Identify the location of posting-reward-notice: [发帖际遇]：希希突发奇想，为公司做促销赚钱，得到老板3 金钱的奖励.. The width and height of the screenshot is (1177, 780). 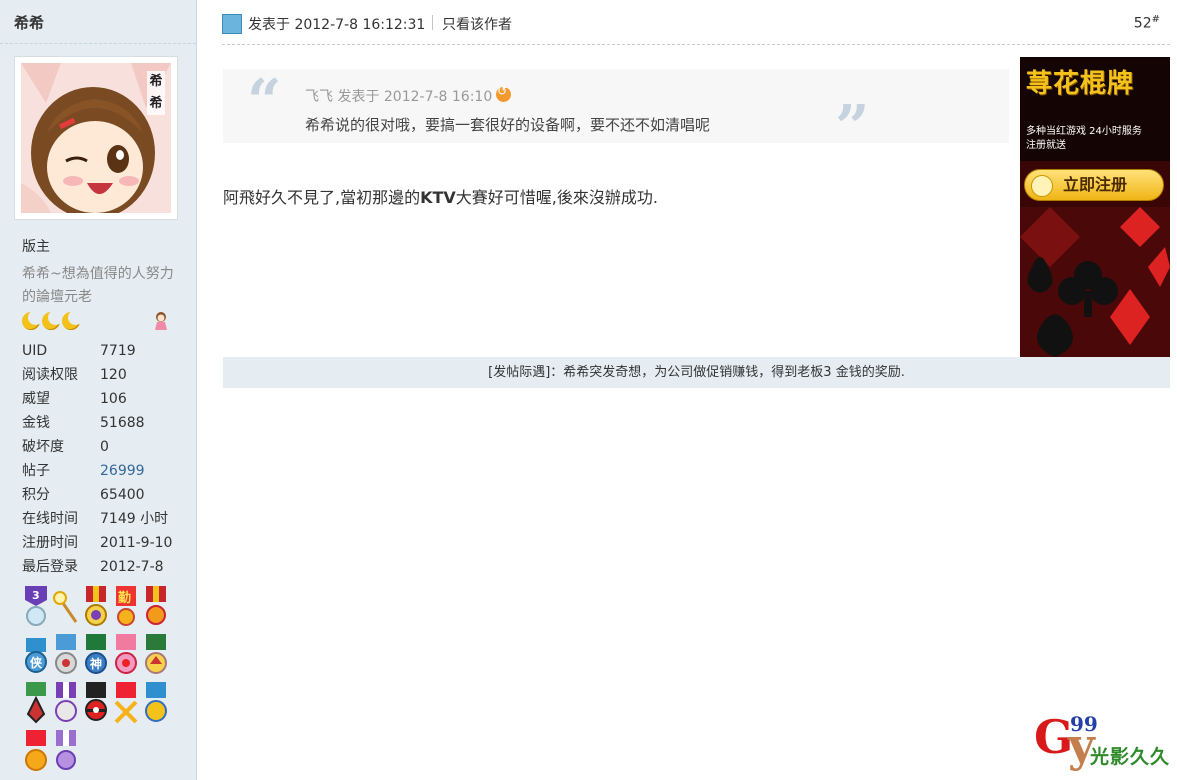
(696, 372).